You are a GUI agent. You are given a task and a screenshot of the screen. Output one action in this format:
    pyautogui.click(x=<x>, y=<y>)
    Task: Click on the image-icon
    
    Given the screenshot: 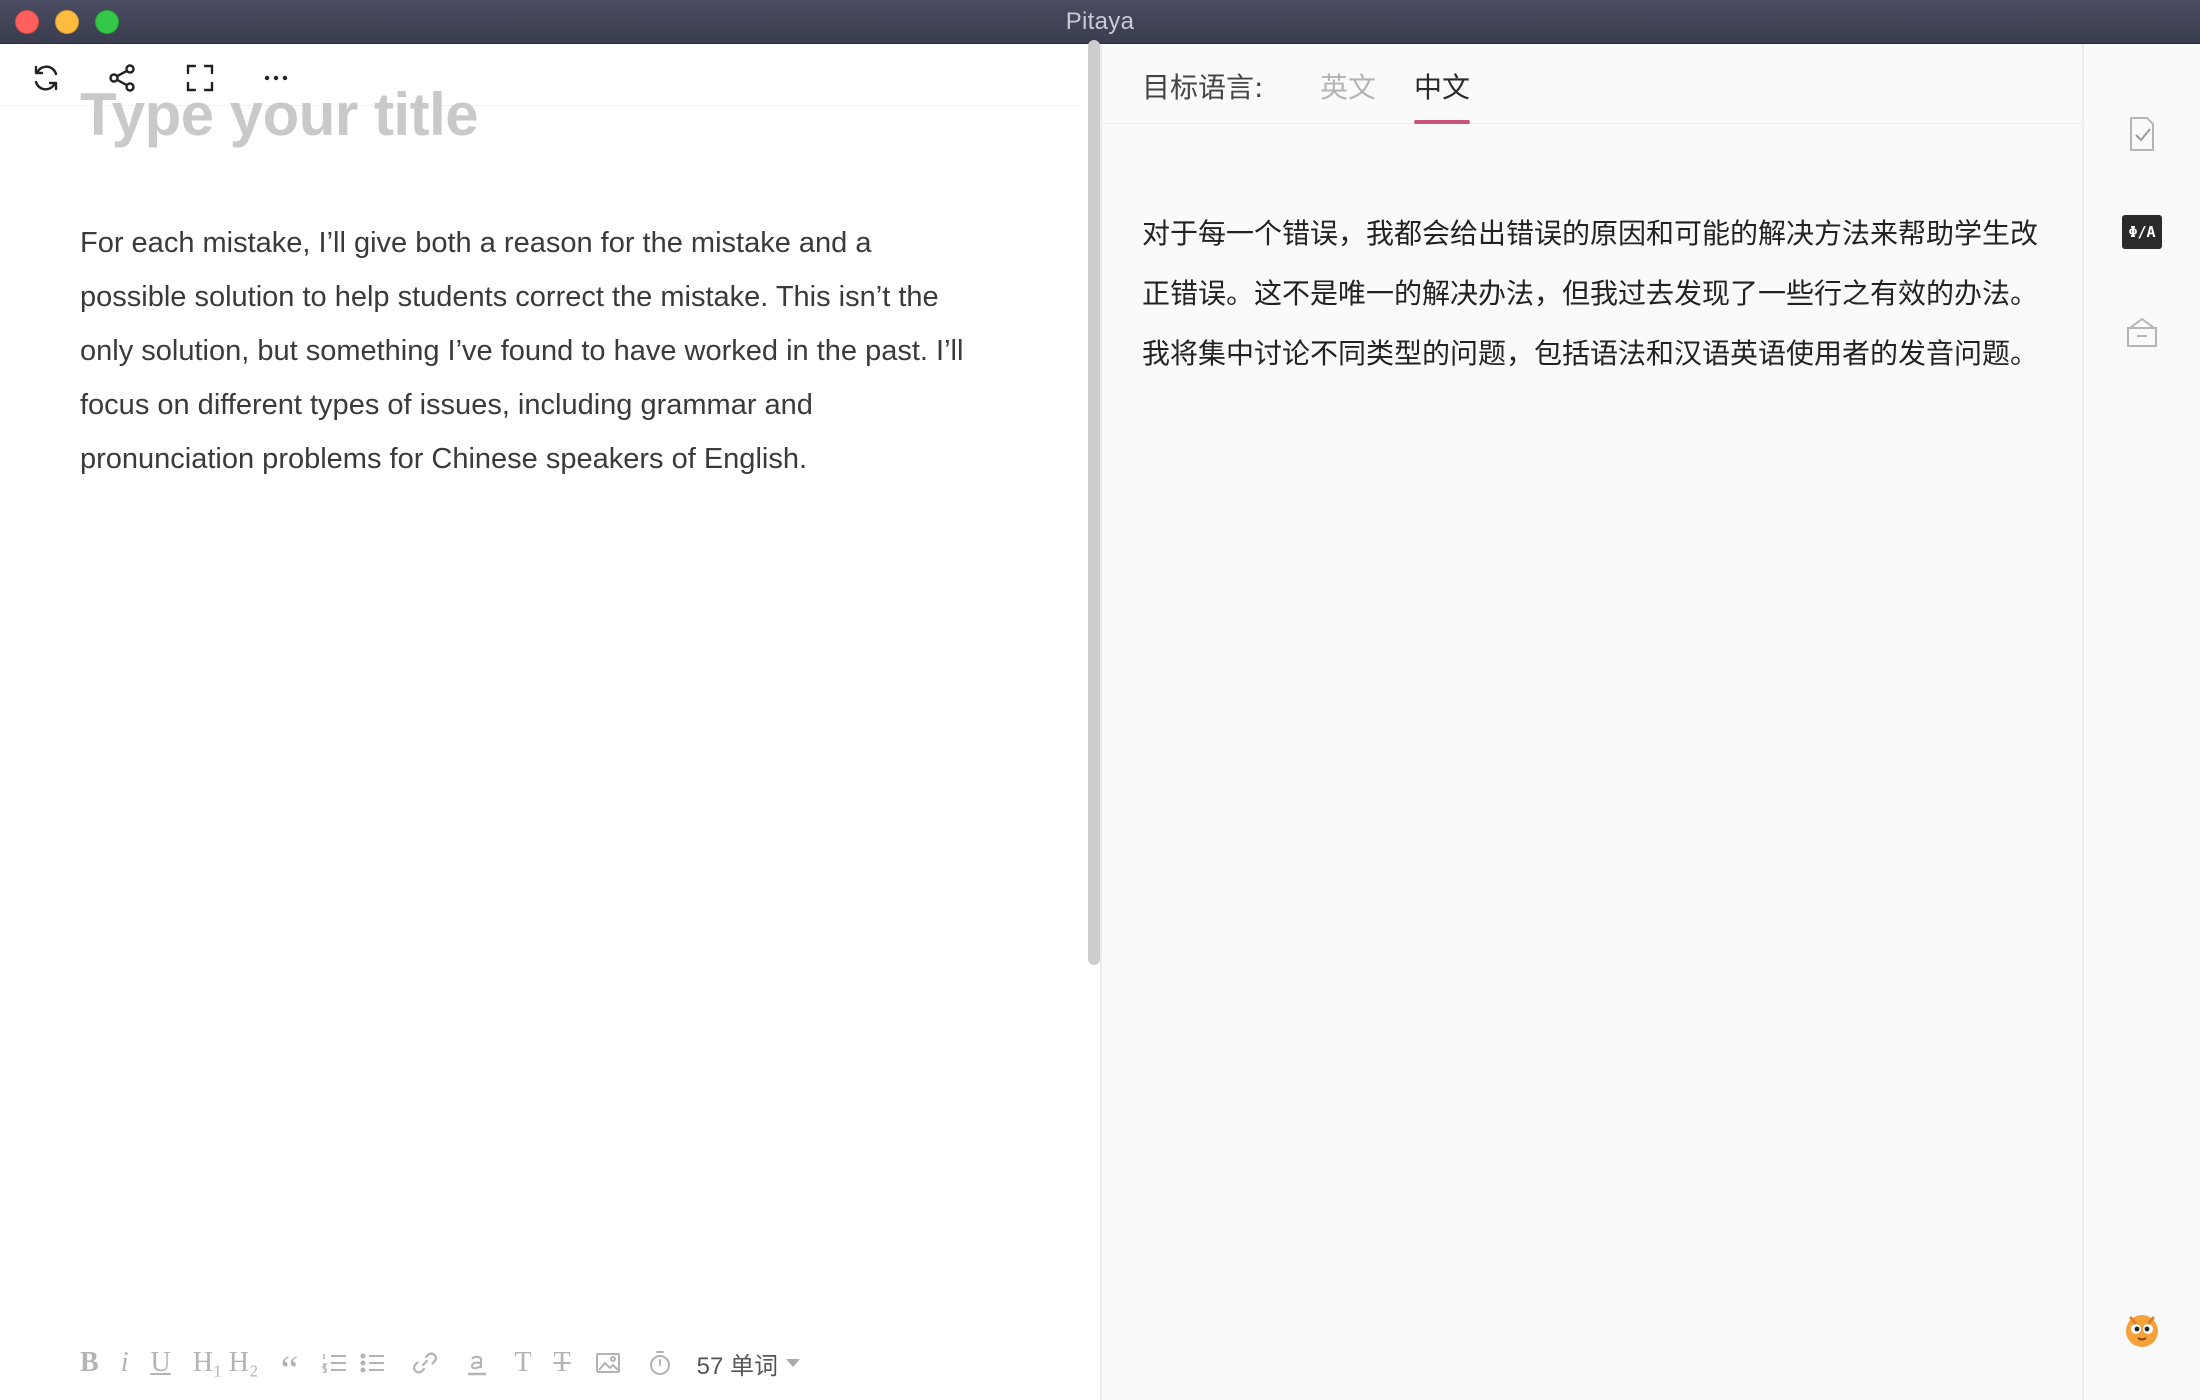 What is the action you would take?
    pyautogui.click(x=607, y=1363)
    